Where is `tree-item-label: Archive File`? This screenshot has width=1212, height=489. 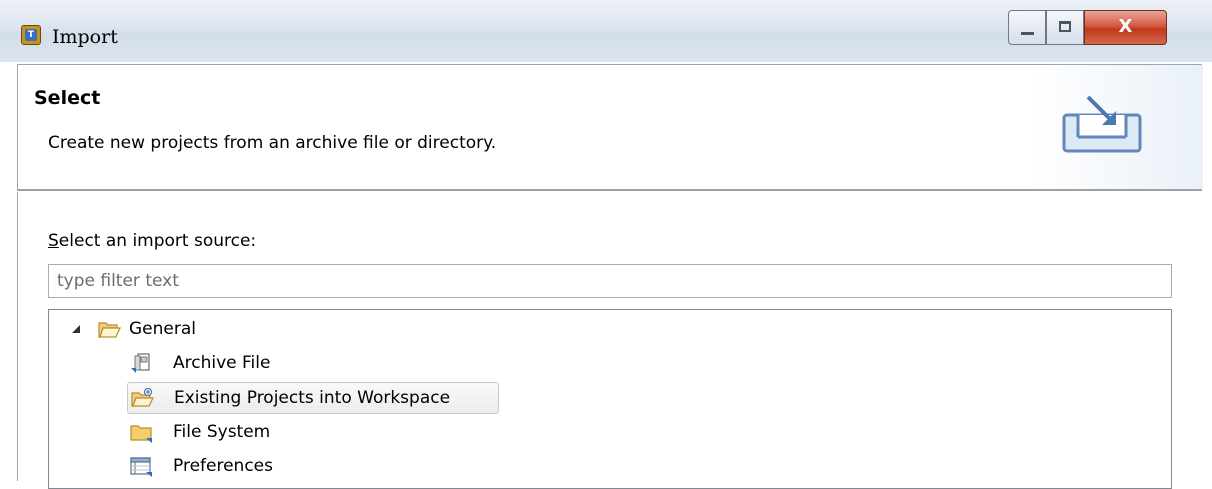
tree-item-label: Archive File is located at coordinates (222, 363).